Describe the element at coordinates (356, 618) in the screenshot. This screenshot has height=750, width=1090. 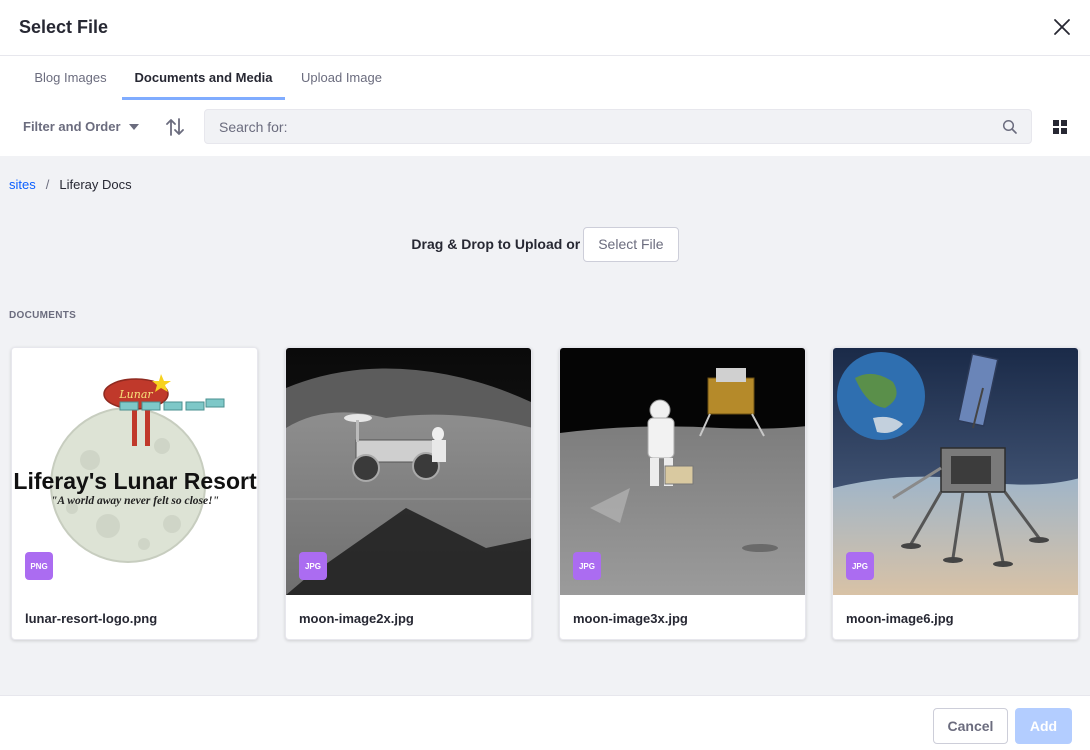
I see `file-name: moon-image2x.jpg` at that location.